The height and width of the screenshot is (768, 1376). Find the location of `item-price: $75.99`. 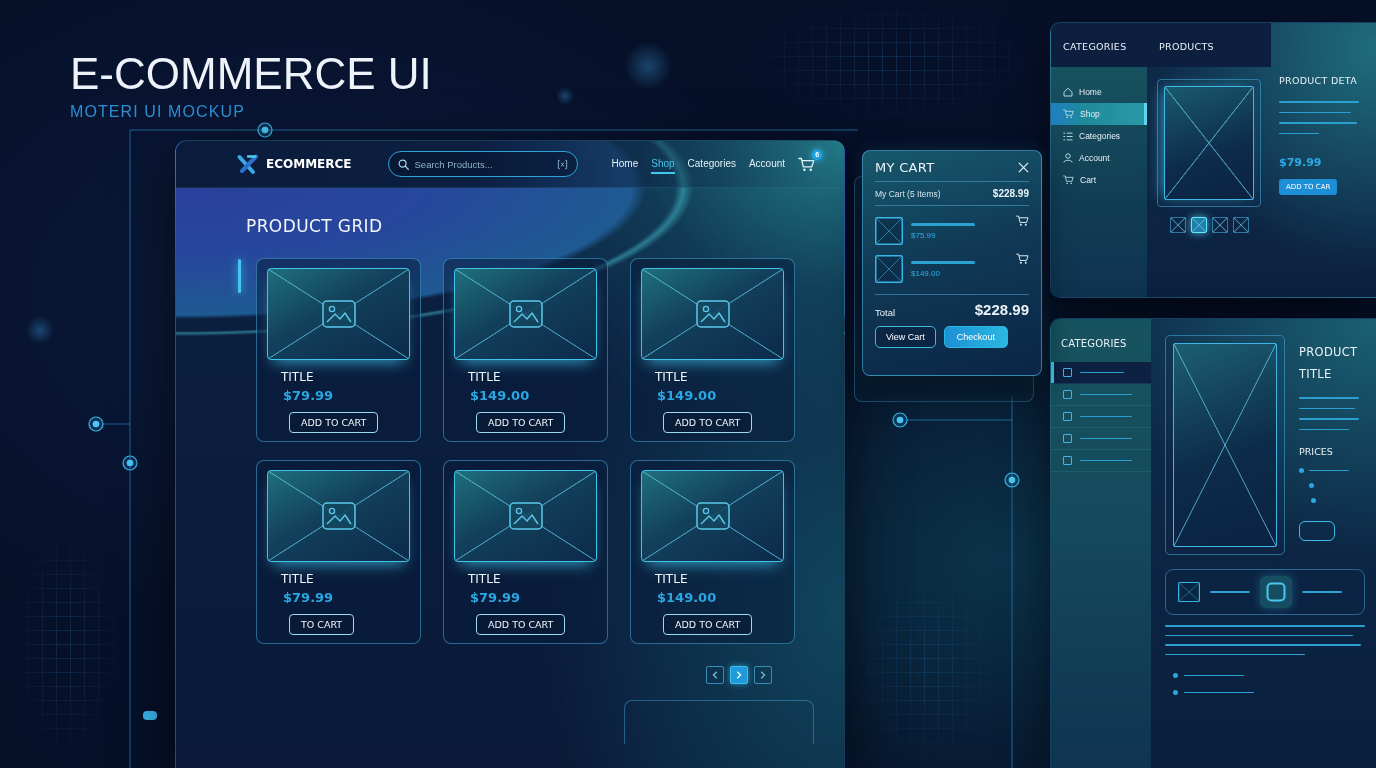

item-price: $75.99 is located at coordinates (923, 235).